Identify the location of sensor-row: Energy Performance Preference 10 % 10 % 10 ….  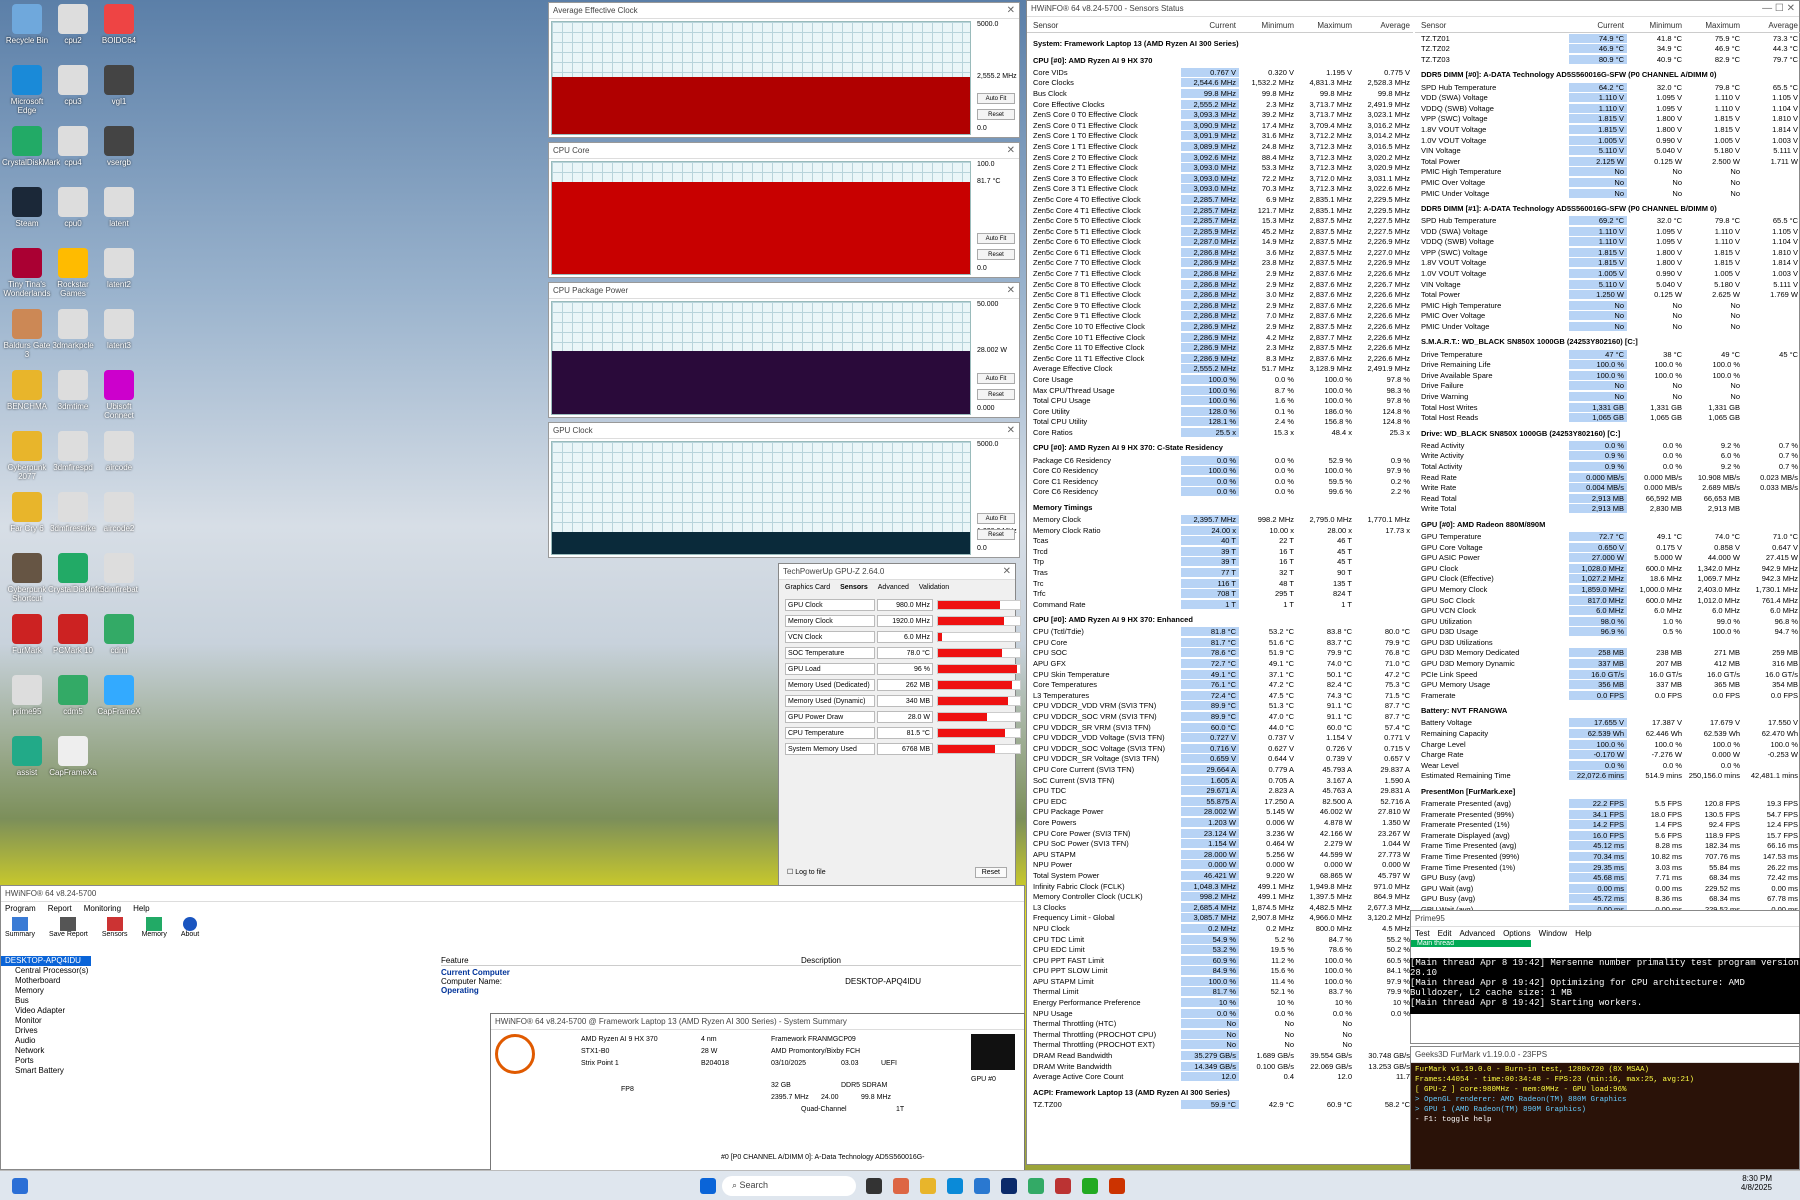
(1220, 1002).